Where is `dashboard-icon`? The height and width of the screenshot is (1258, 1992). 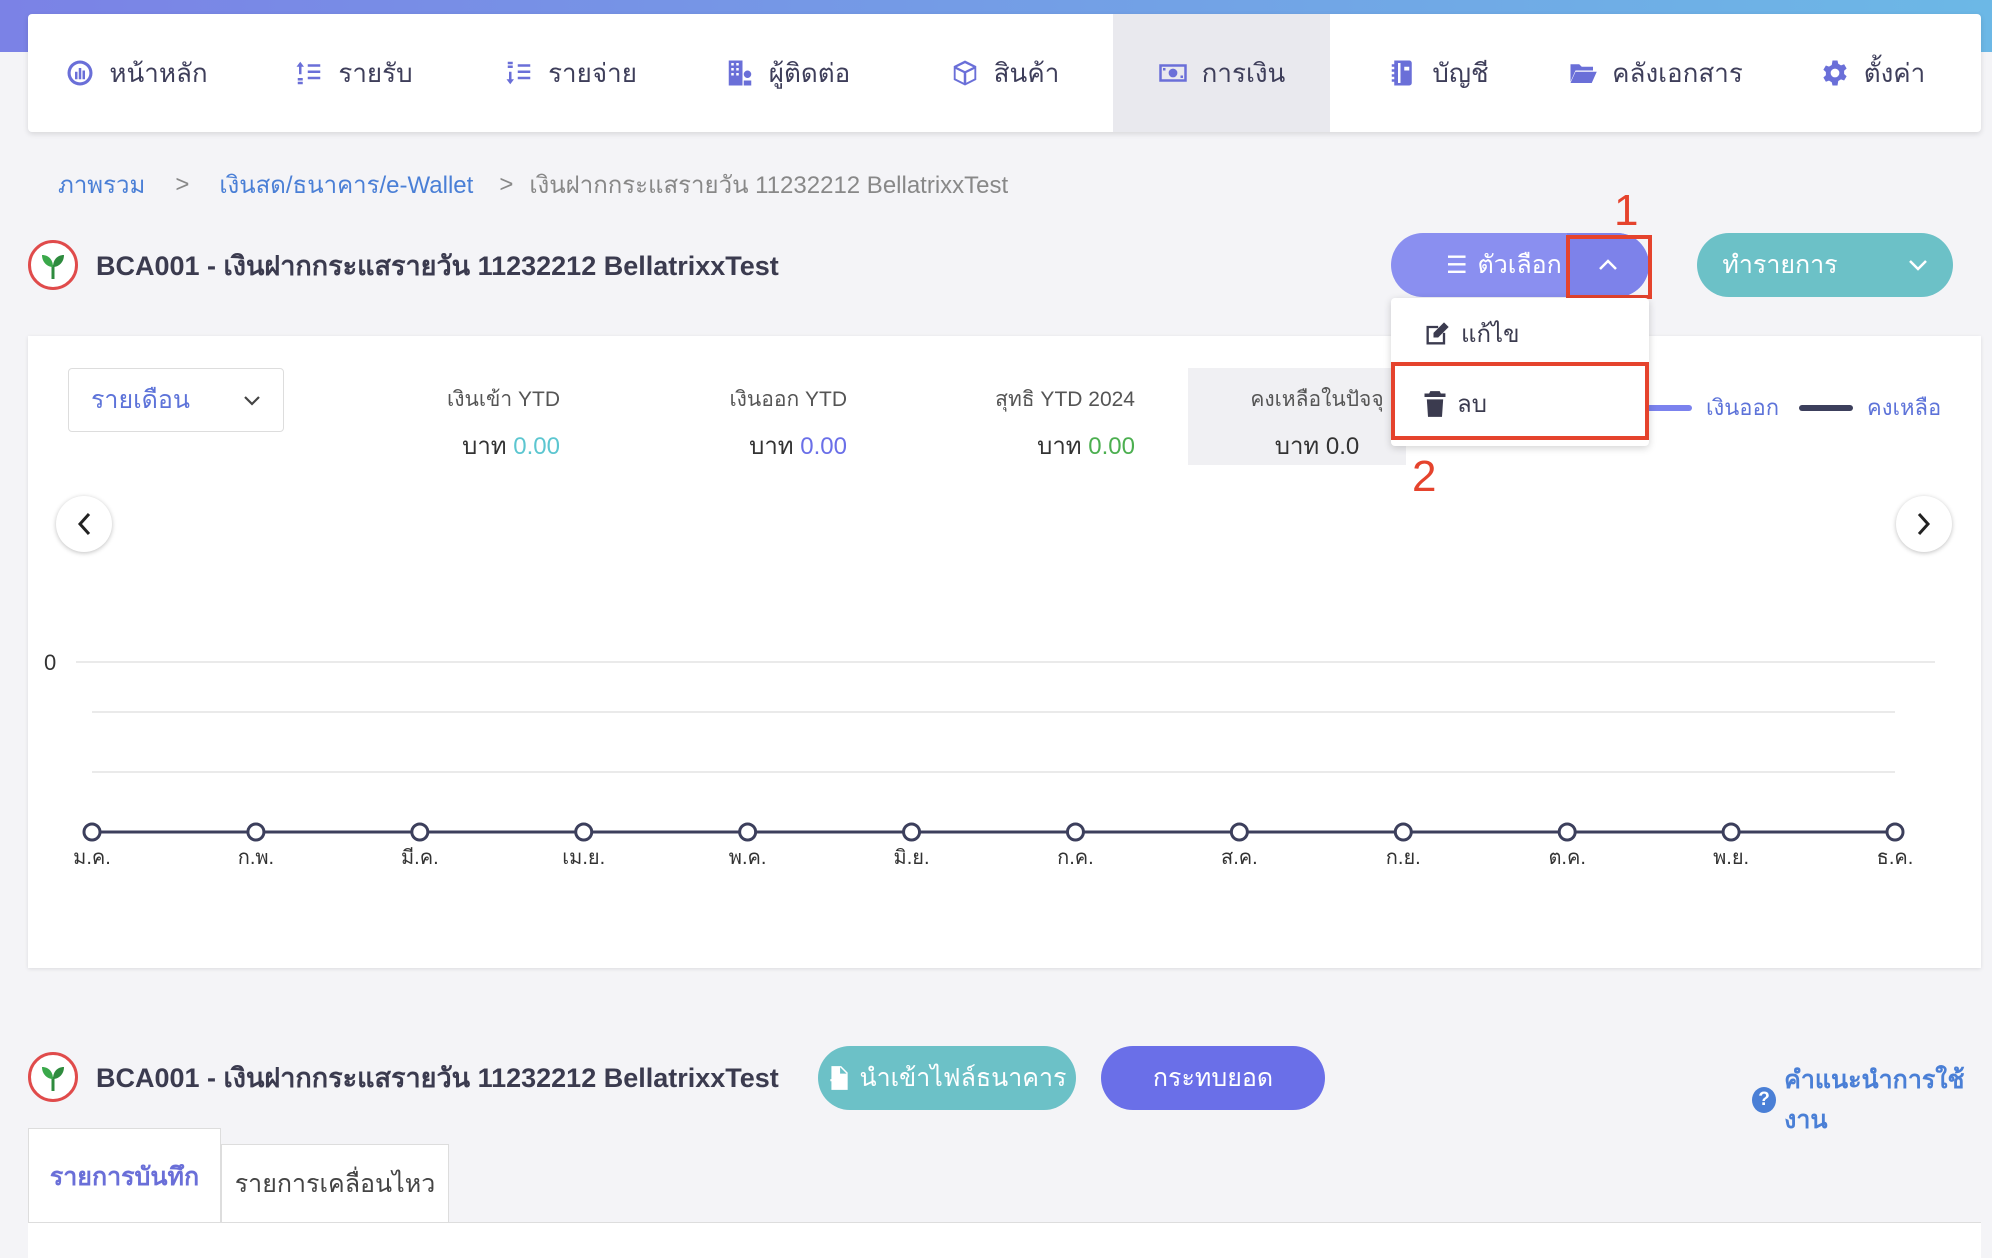
dashboard-icon is located at coordinates (80, 73).